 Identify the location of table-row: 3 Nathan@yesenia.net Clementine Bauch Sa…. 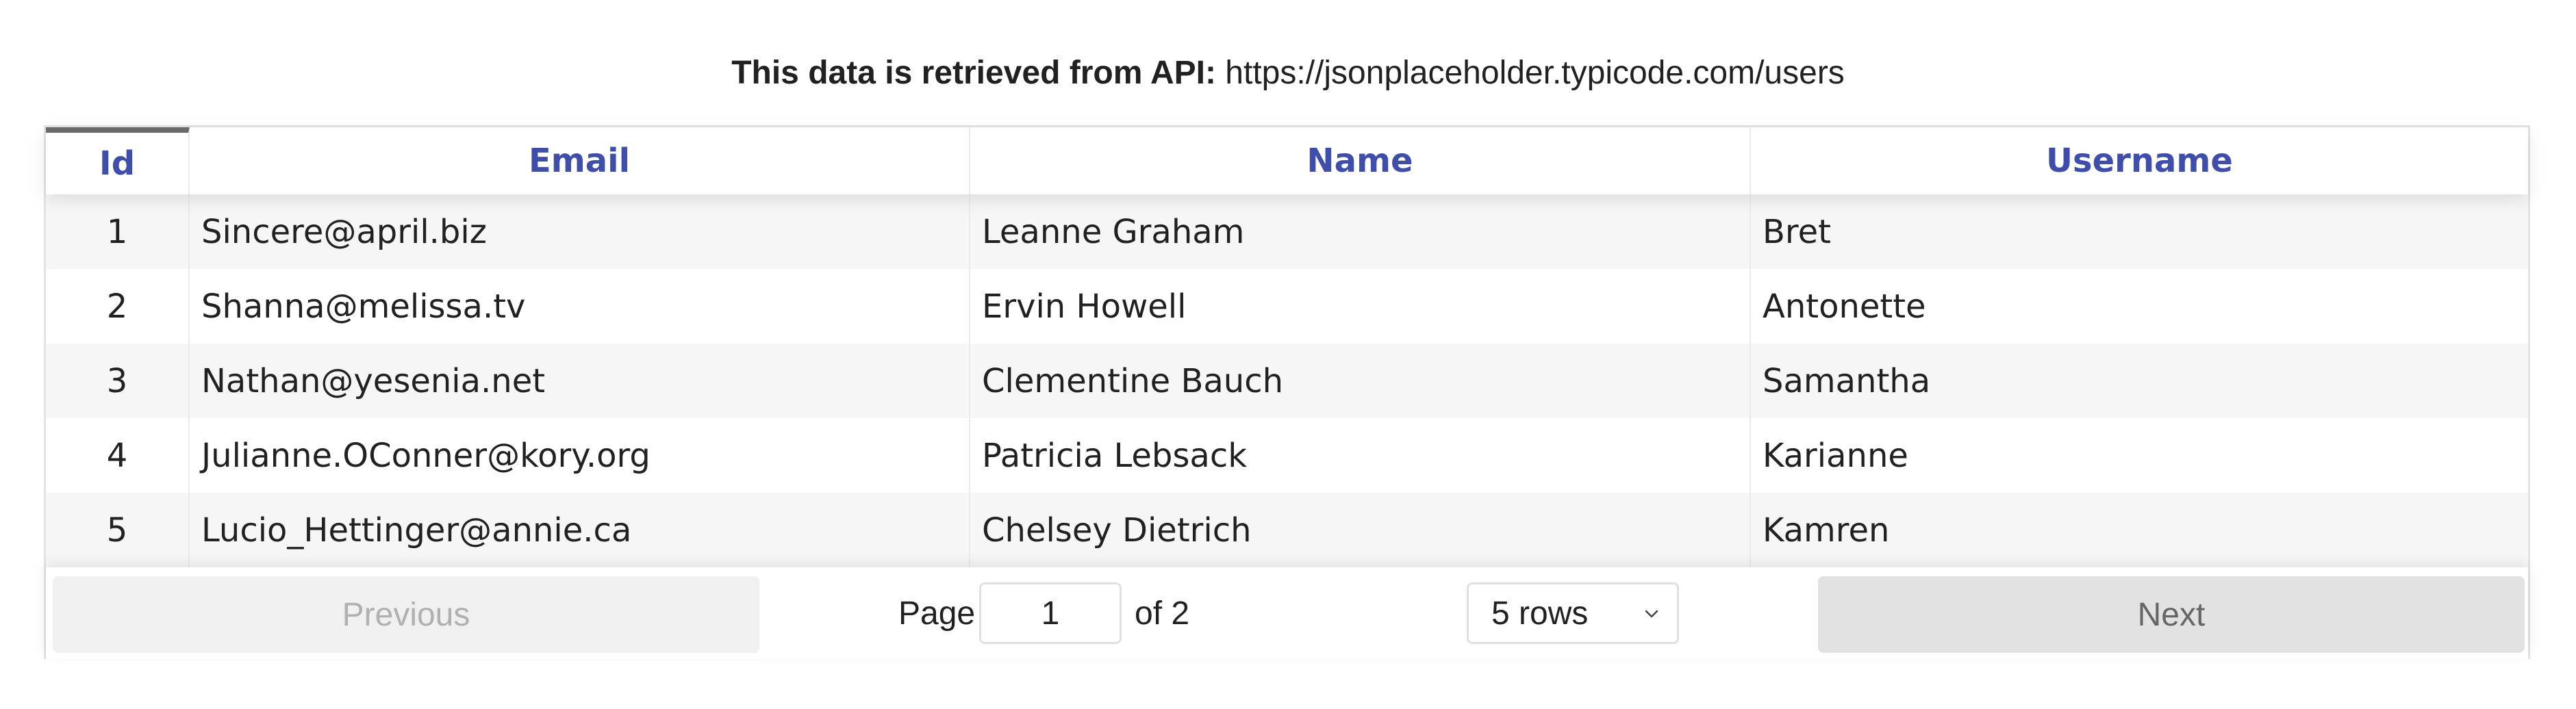
(1287, 381).